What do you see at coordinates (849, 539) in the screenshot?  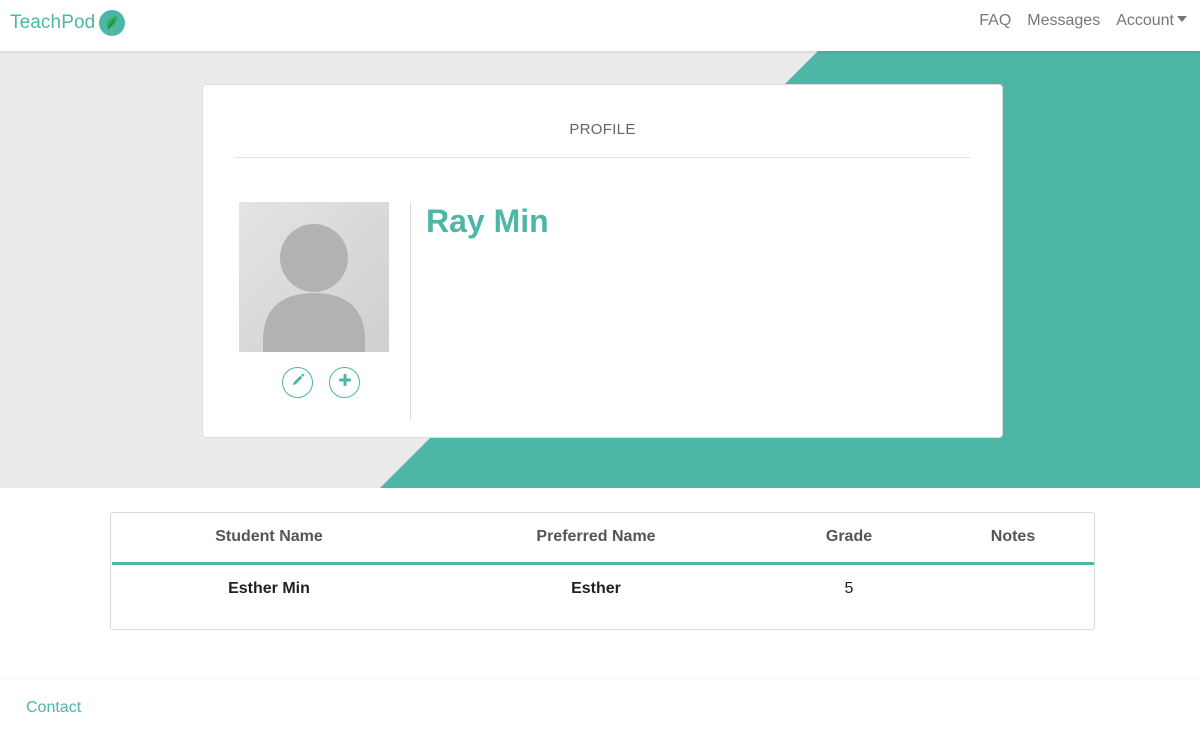 I see `header-grade: Grade` at bounding box center [849, 539].